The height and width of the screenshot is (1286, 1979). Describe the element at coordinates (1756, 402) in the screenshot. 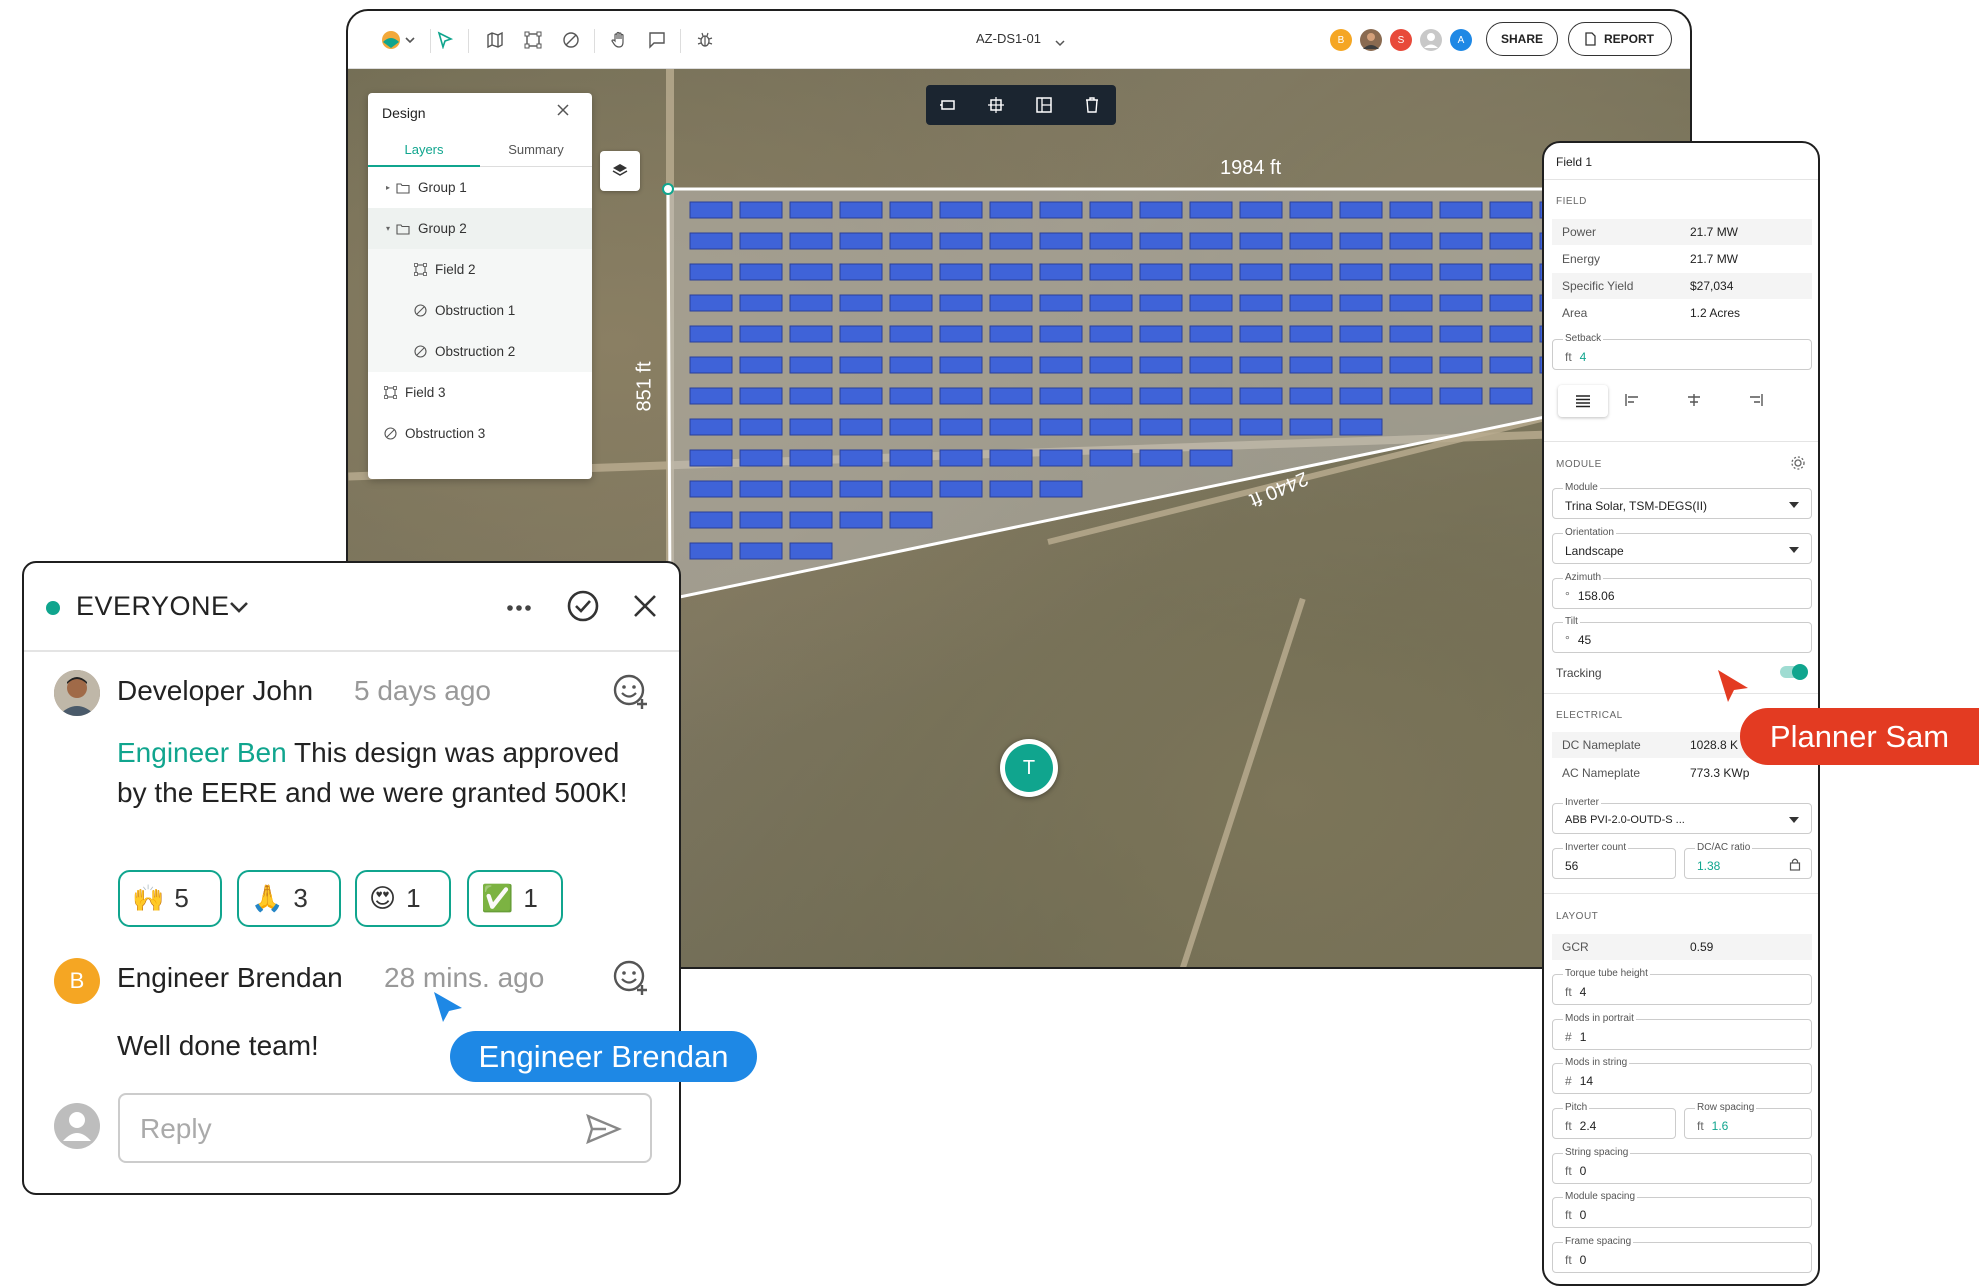

I see `align-right-icon` at that location.